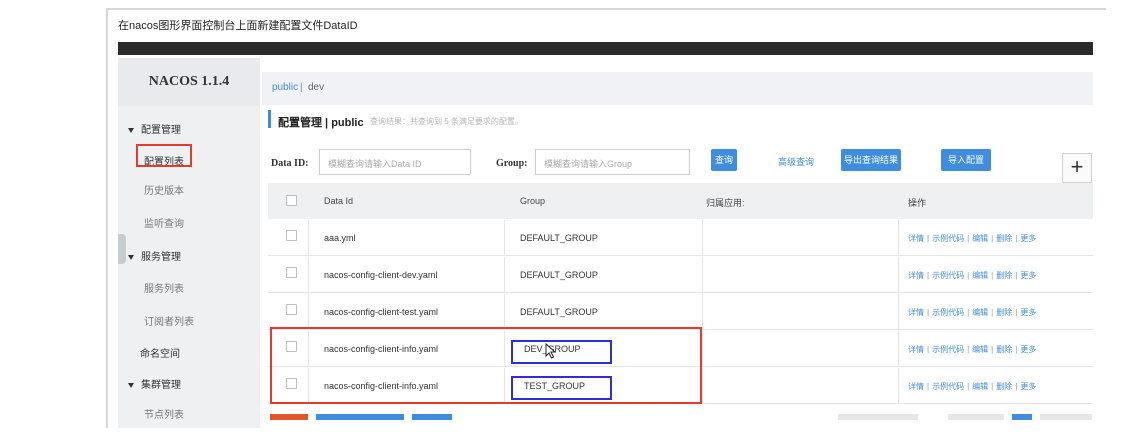  I want to click on sidebar-item-node-list: 节点列表, so click(164, 413).